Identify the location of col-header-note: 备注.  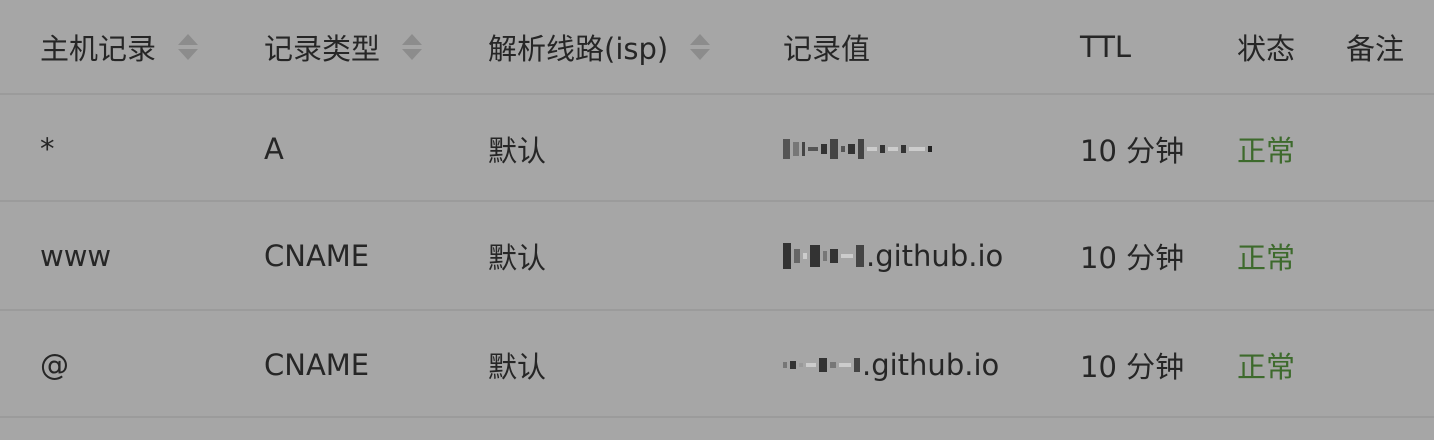
(1375, 46).